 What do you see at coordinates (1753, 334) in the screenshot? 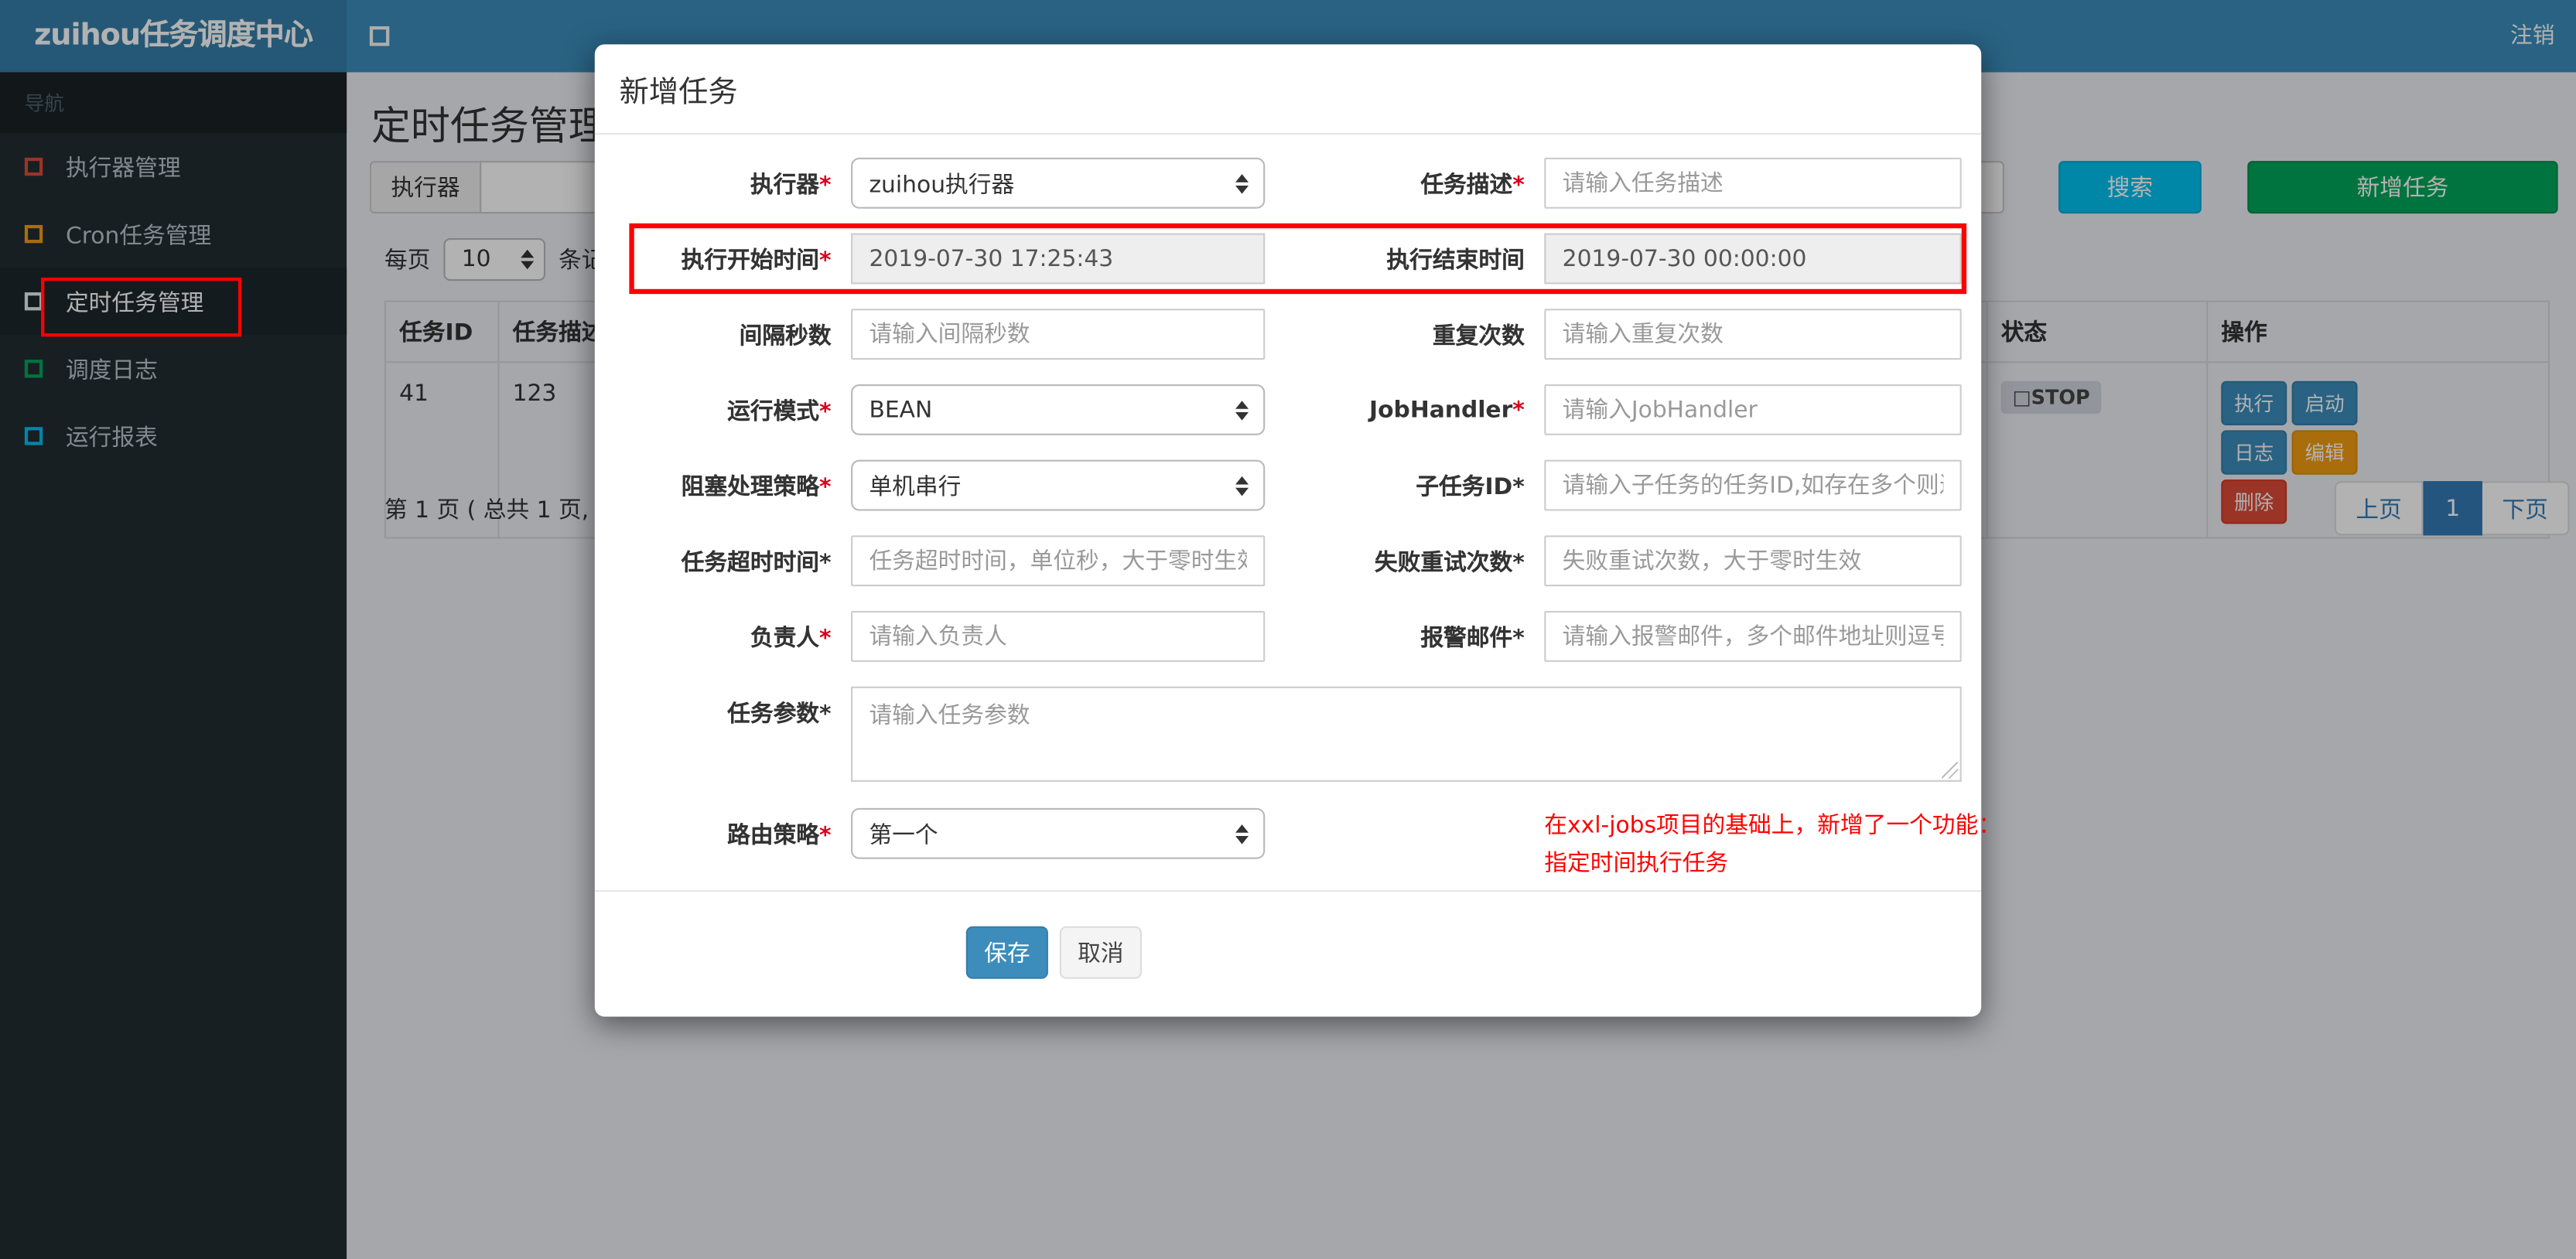
I see `repeat-count-input` at bounding box center [1753, 334].